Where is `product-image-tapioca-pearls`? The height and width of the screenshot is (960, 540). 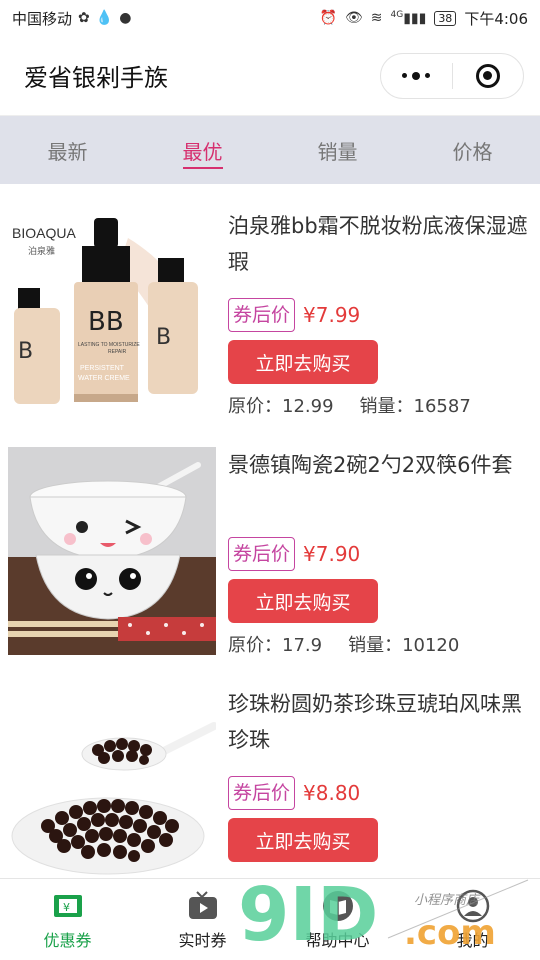
product-image-tapioca-pearls is located at coordinates (112, 782).